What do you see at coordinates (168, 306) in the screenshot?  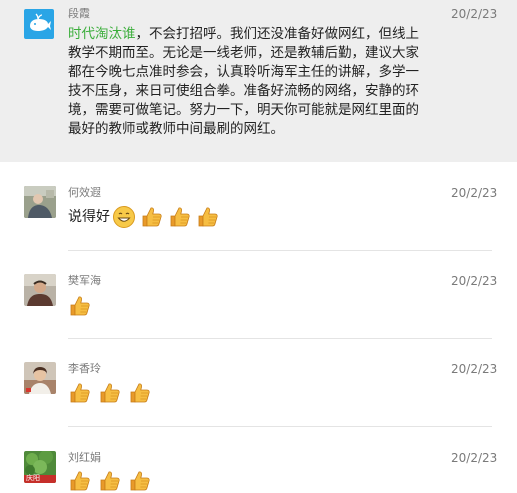 I see `comment-2-content` at bounding box center [168, 306].